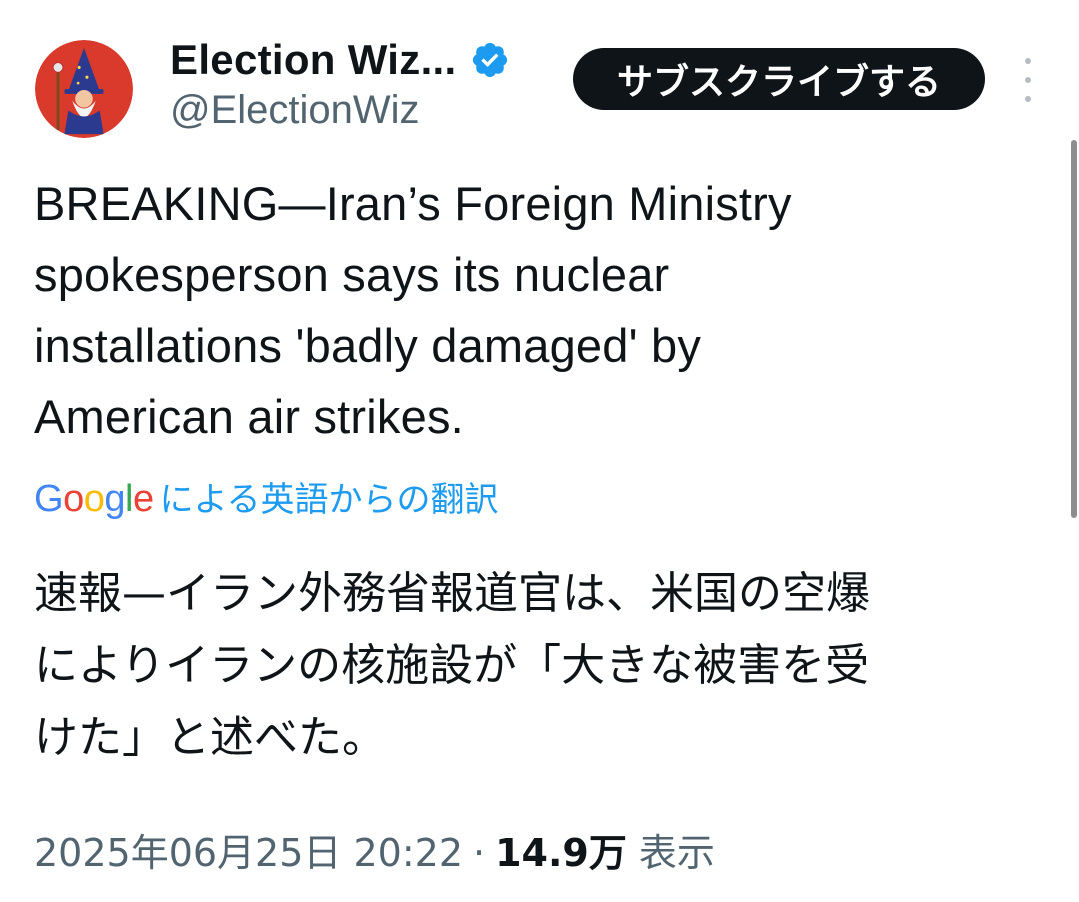  I want to click on more-vertical-icon, so click(1028, 80).